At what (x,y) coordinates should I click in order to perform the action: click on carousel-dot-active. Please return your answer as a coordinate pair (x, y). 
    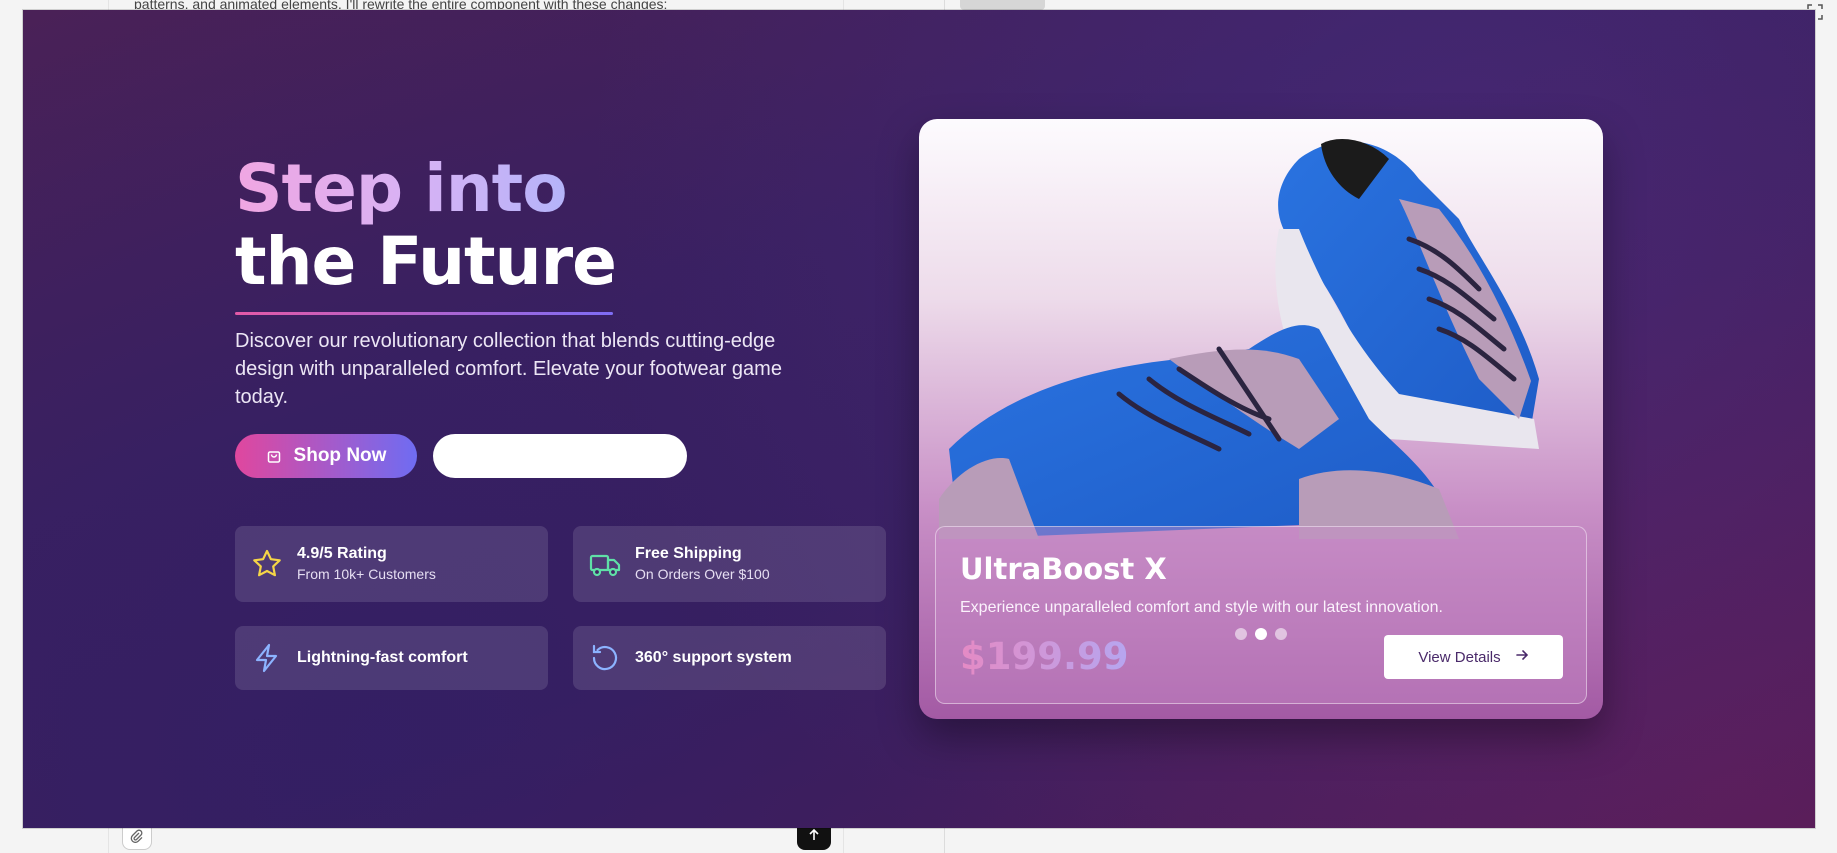
    Looking at the image, I should click on (1261, 634).